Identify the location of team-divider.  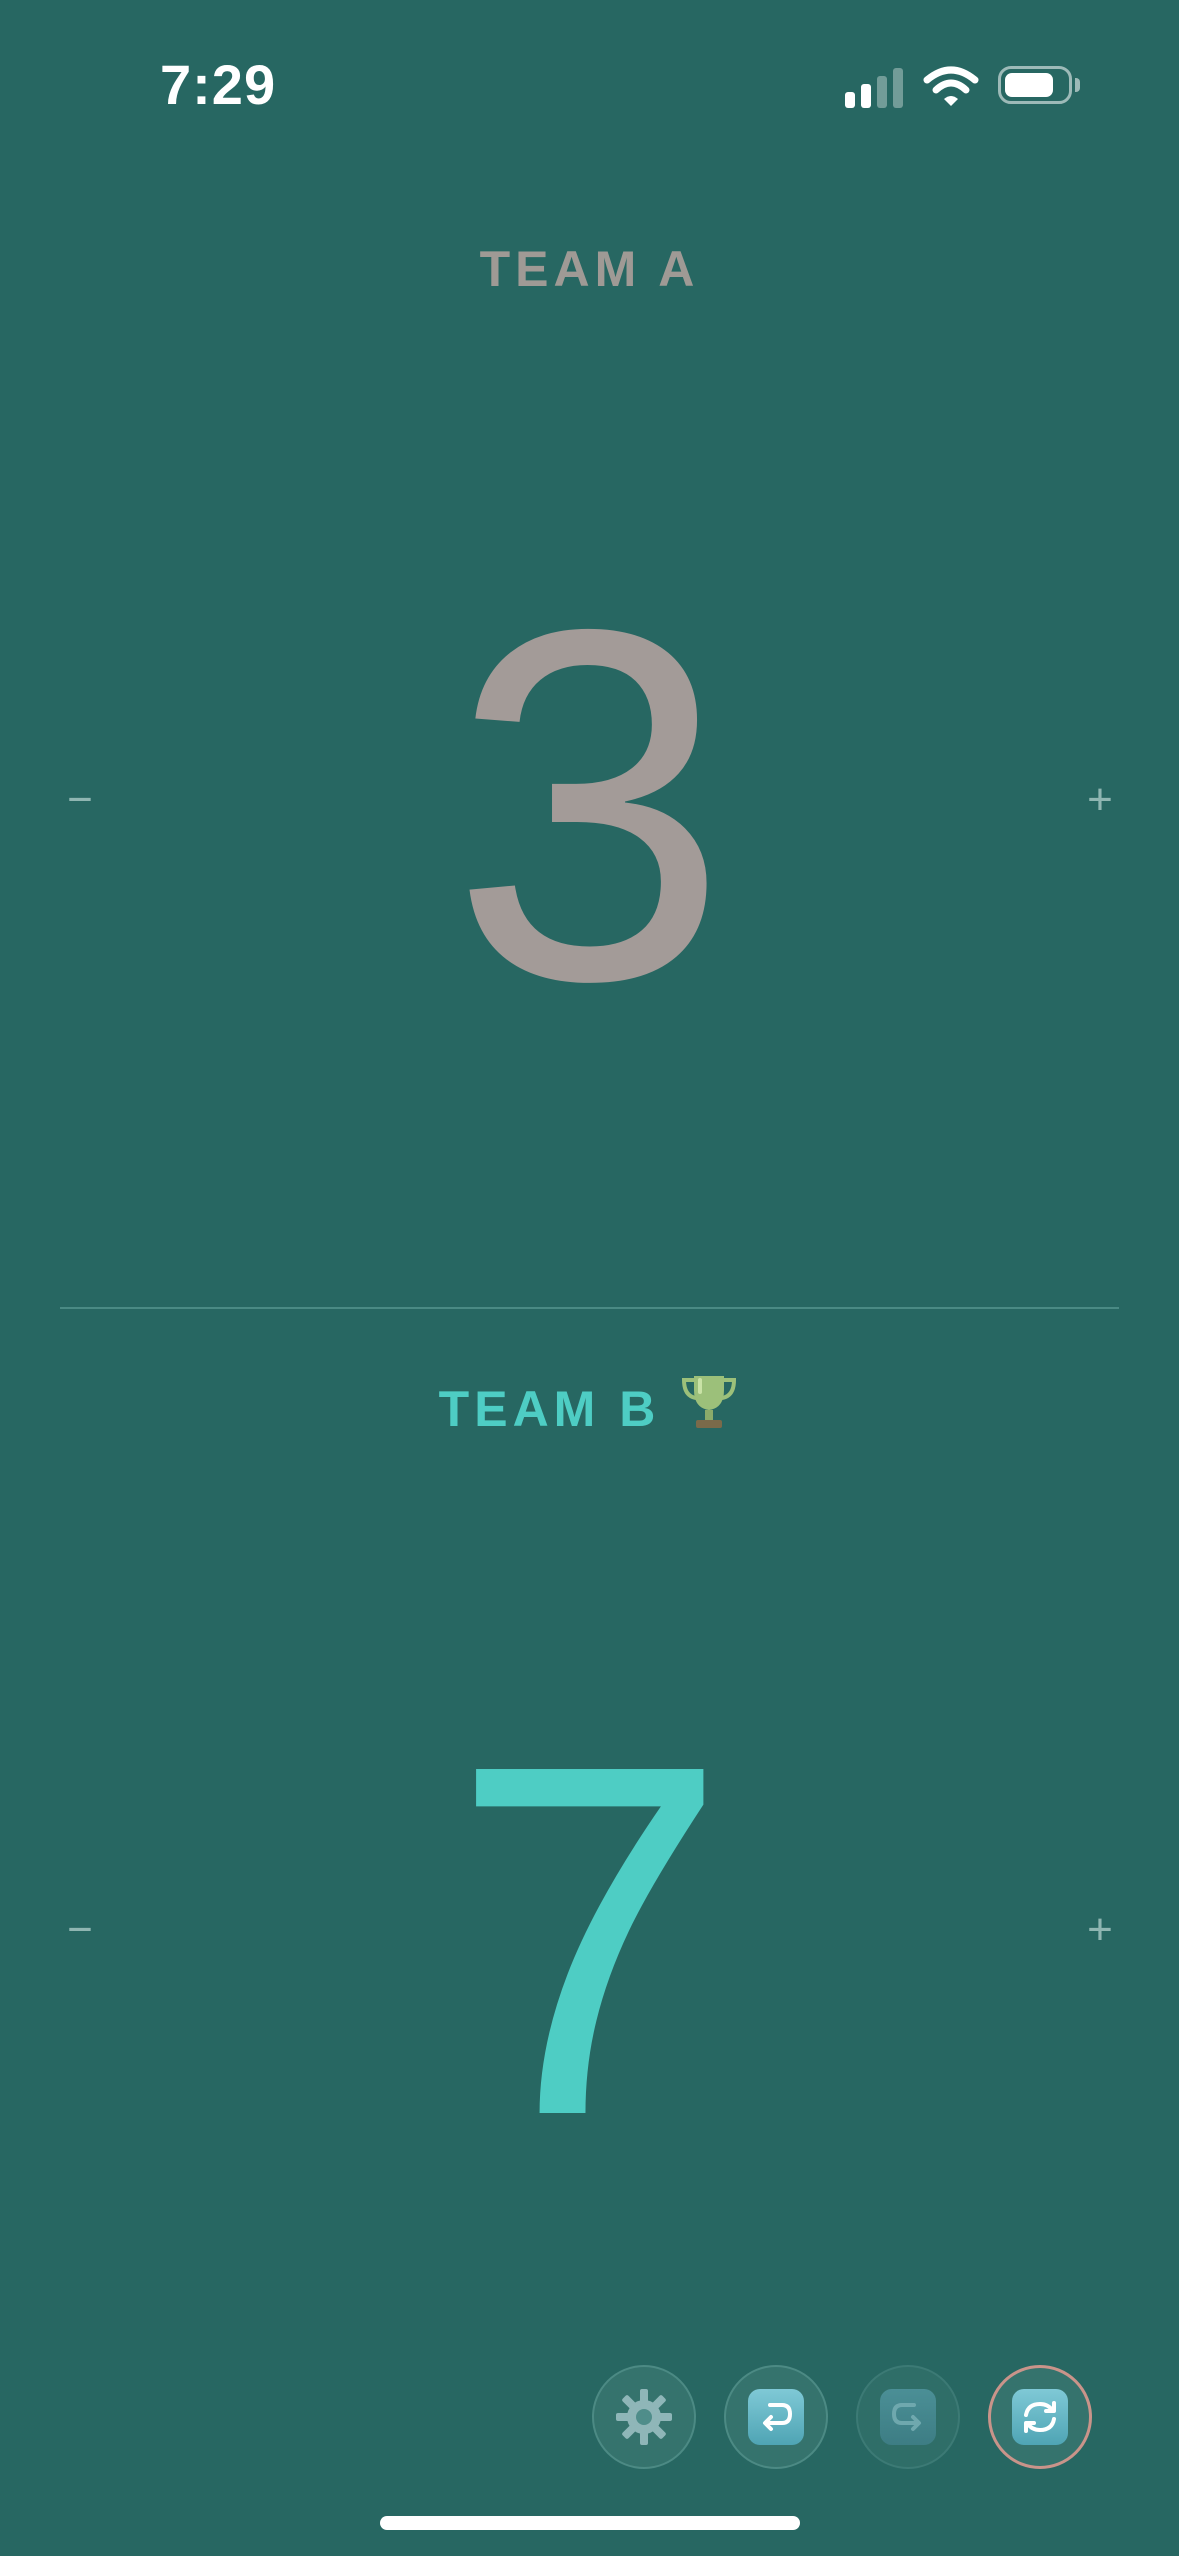
(589, 1308).